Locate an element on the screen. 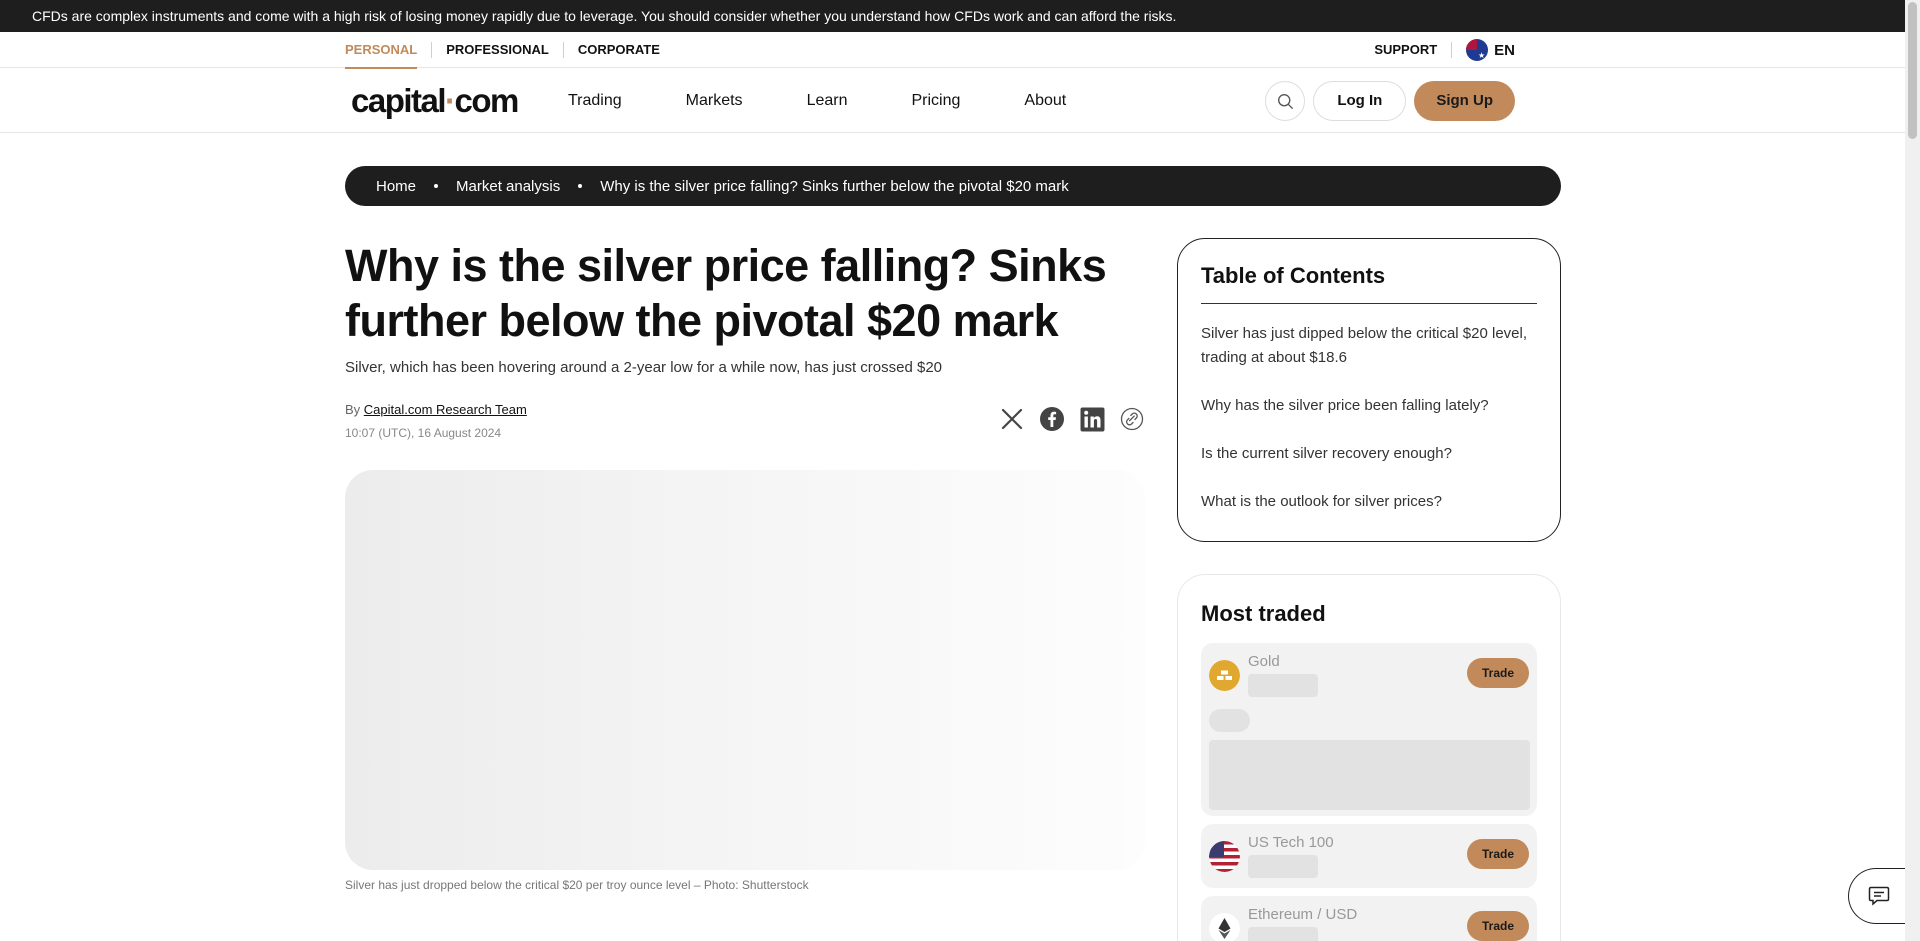  segment-right: SUPPORT EN is located at coordinates (1444, 50).